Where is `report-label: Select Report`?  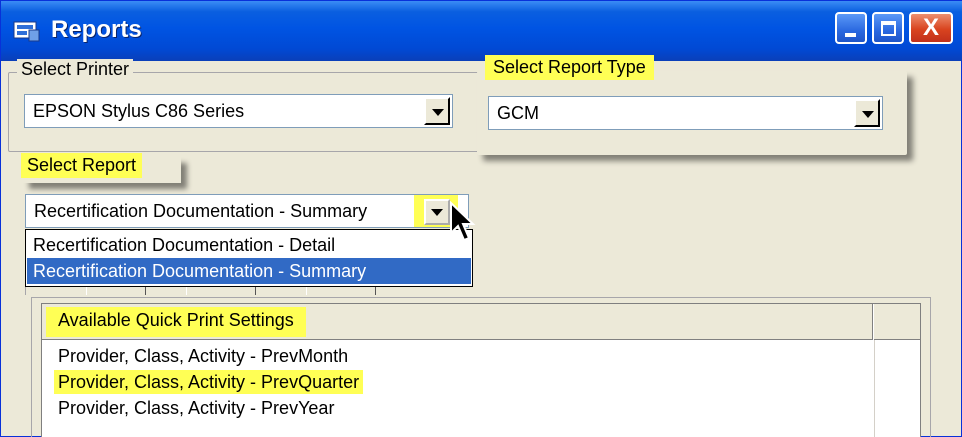 report-label: Select Report is located at coordinates (82, 165).